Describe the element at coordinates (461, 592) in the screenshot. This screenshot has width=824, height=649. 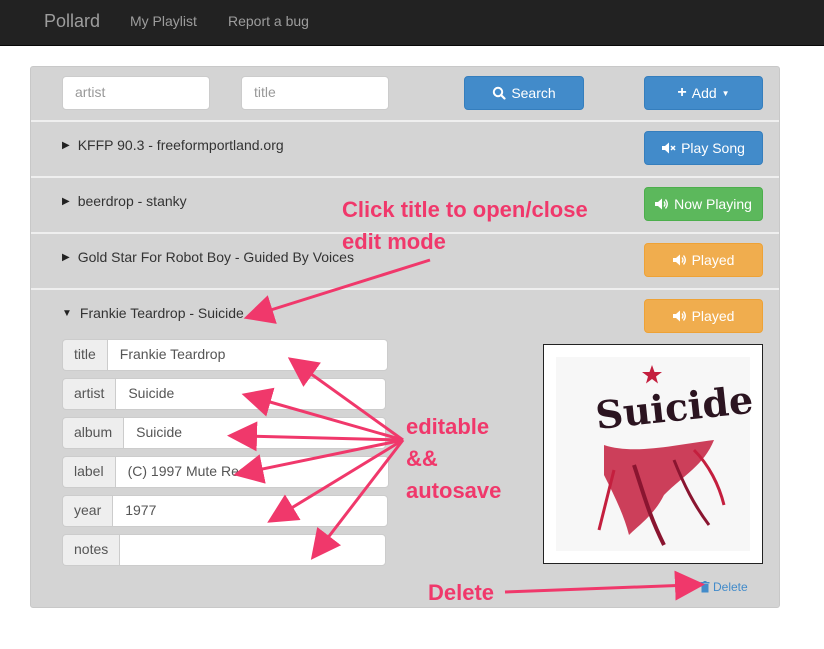
I see `annotation-delete: Delete` at that location.